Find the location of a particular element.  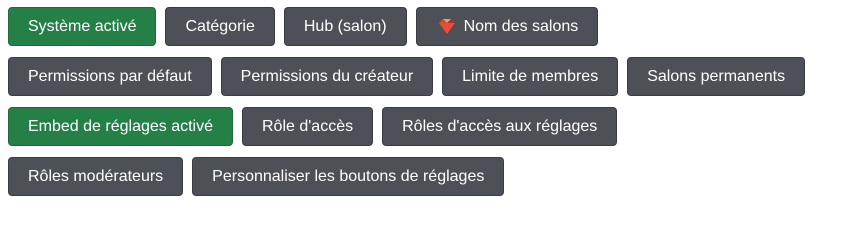

roles-d-acces-aux-reglages-button: Rôles d'accès aux réglages is located at coordinates (500, 126).